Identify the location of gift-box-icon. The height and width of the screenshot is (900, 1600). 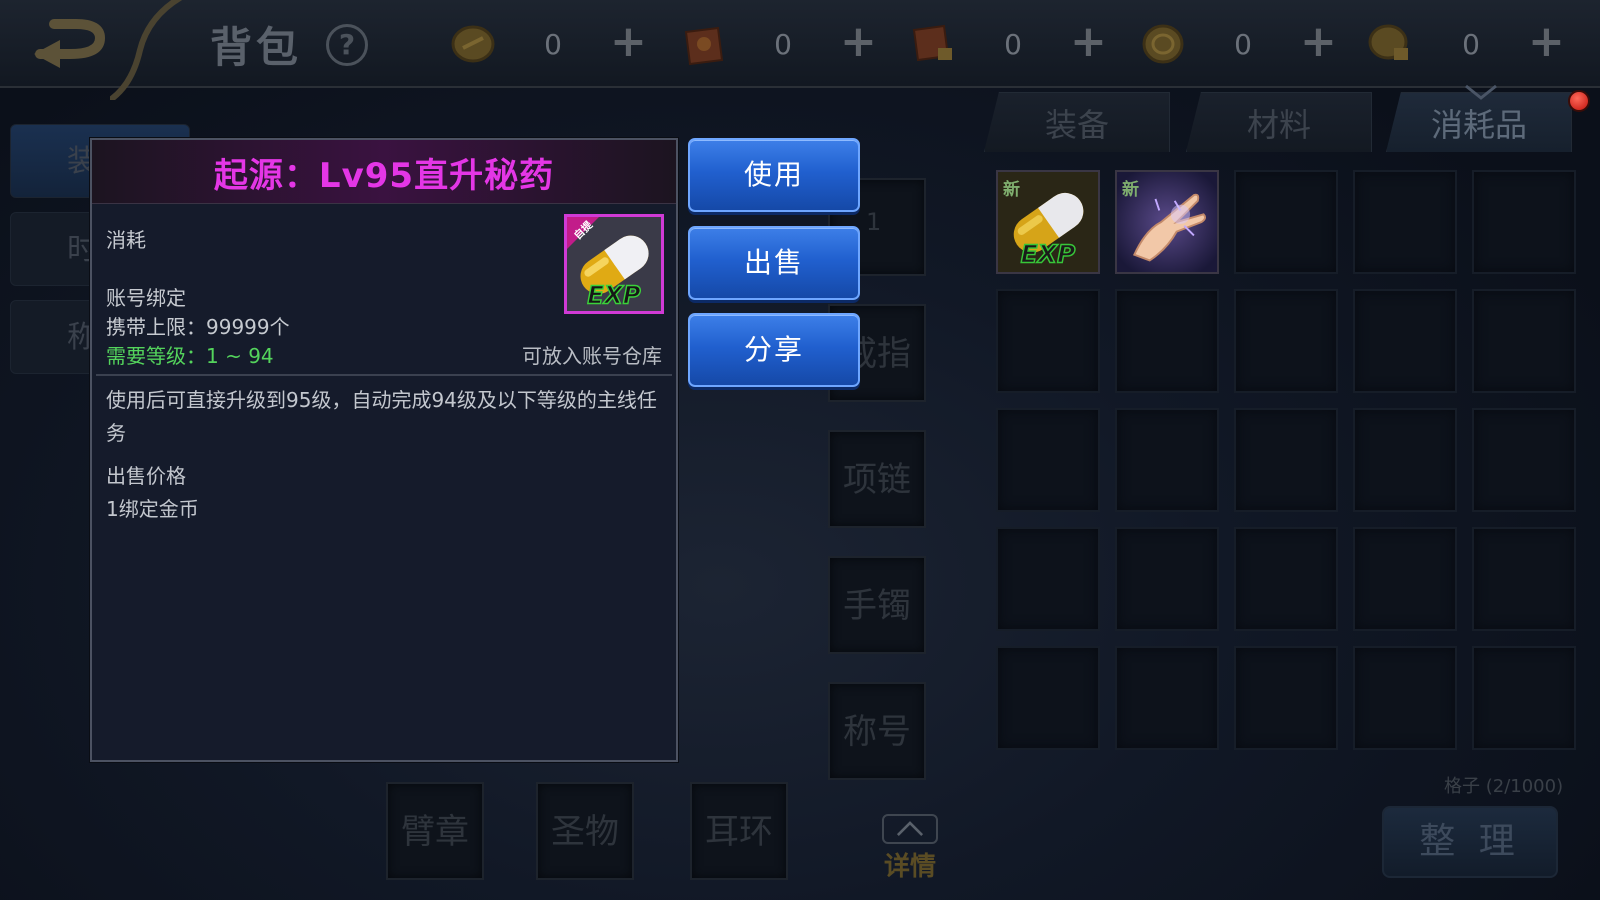
(704, 46).